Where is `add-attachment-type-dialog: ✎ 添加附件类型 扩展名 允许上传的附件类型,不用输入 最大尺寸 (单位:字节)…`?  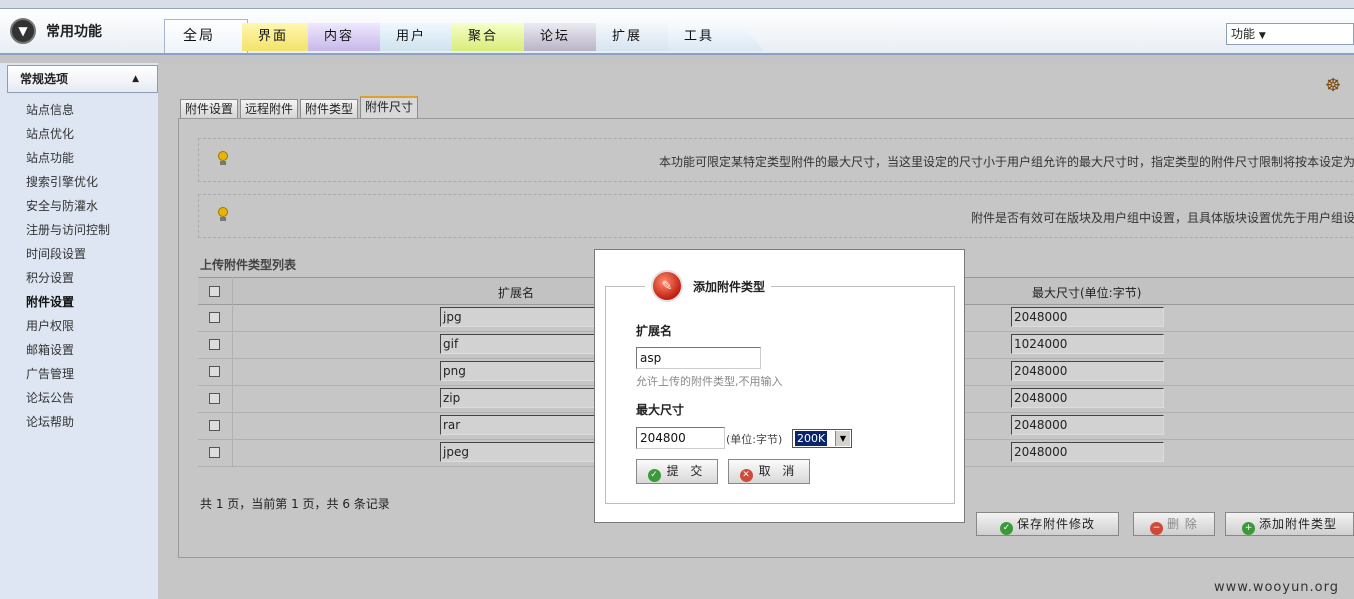 add-attachment-type-dialog: ✎ 添加附件类型 扩展名 允许上传的附件类型,不用输入 最大尺寸 (单位:字节)… is located at coordinates (779, 386).